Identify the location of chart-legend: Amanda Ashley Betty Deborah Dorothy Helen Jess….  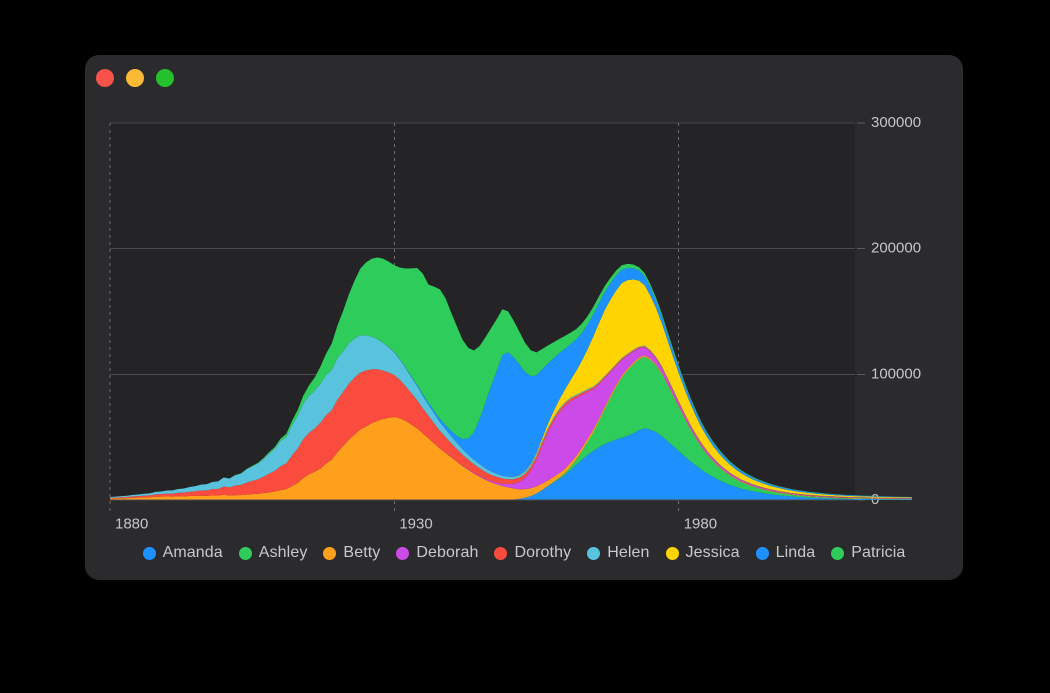
(524, 553).